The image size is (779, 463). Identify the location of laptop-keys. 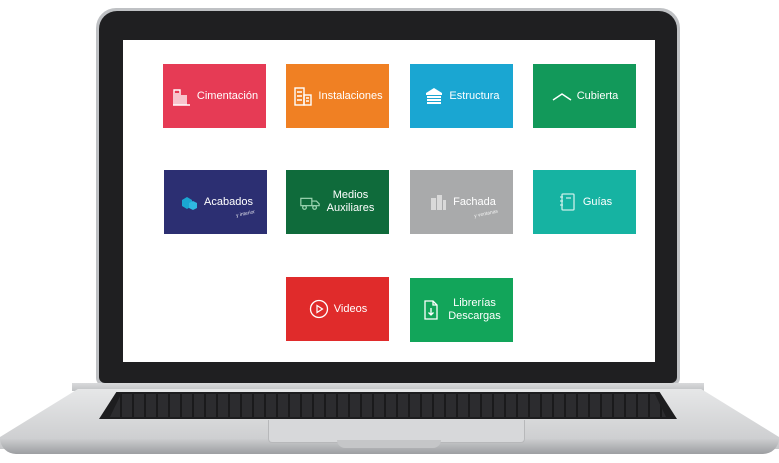
(388, 405).